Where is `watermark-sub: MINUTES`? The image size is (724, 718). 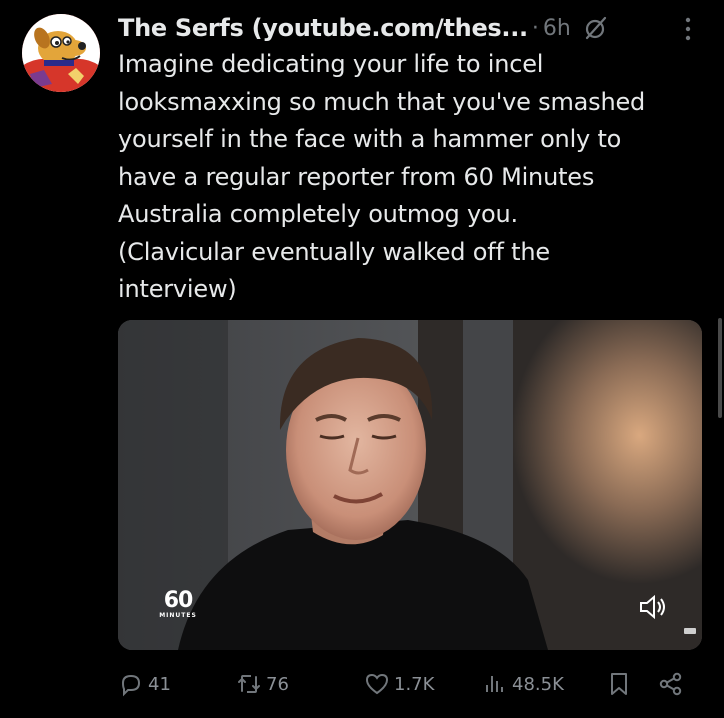 watermark-sub: MINUTES is located at coordinates (178, 615).